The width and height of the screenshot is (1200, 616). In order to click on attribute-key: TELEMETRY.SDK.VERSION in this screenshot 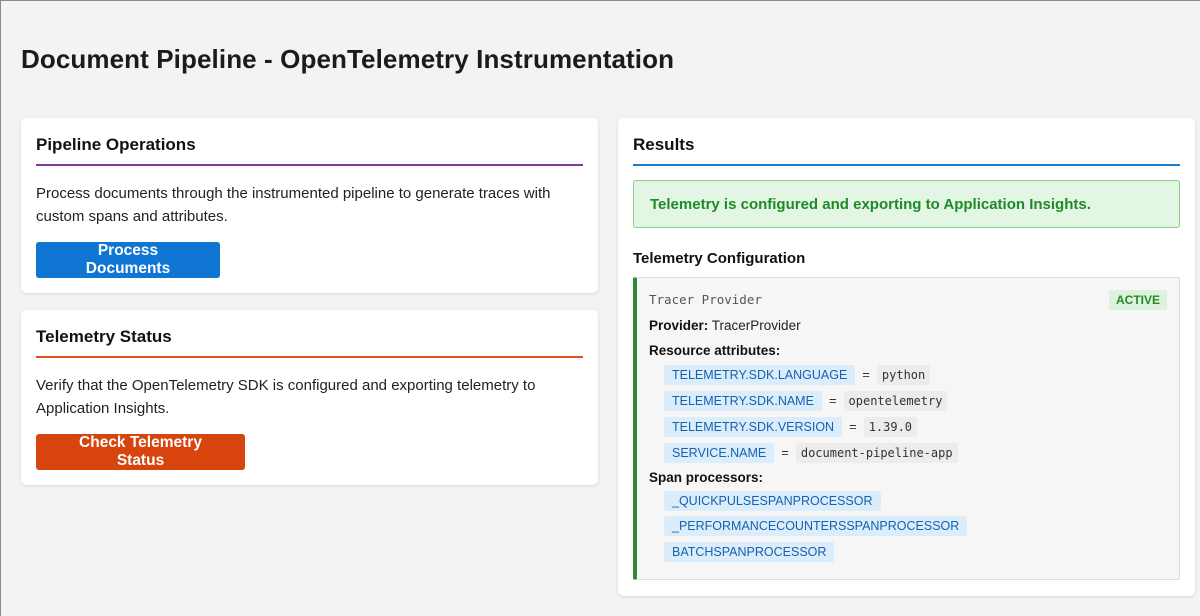, I will do `click(753, 426)`.